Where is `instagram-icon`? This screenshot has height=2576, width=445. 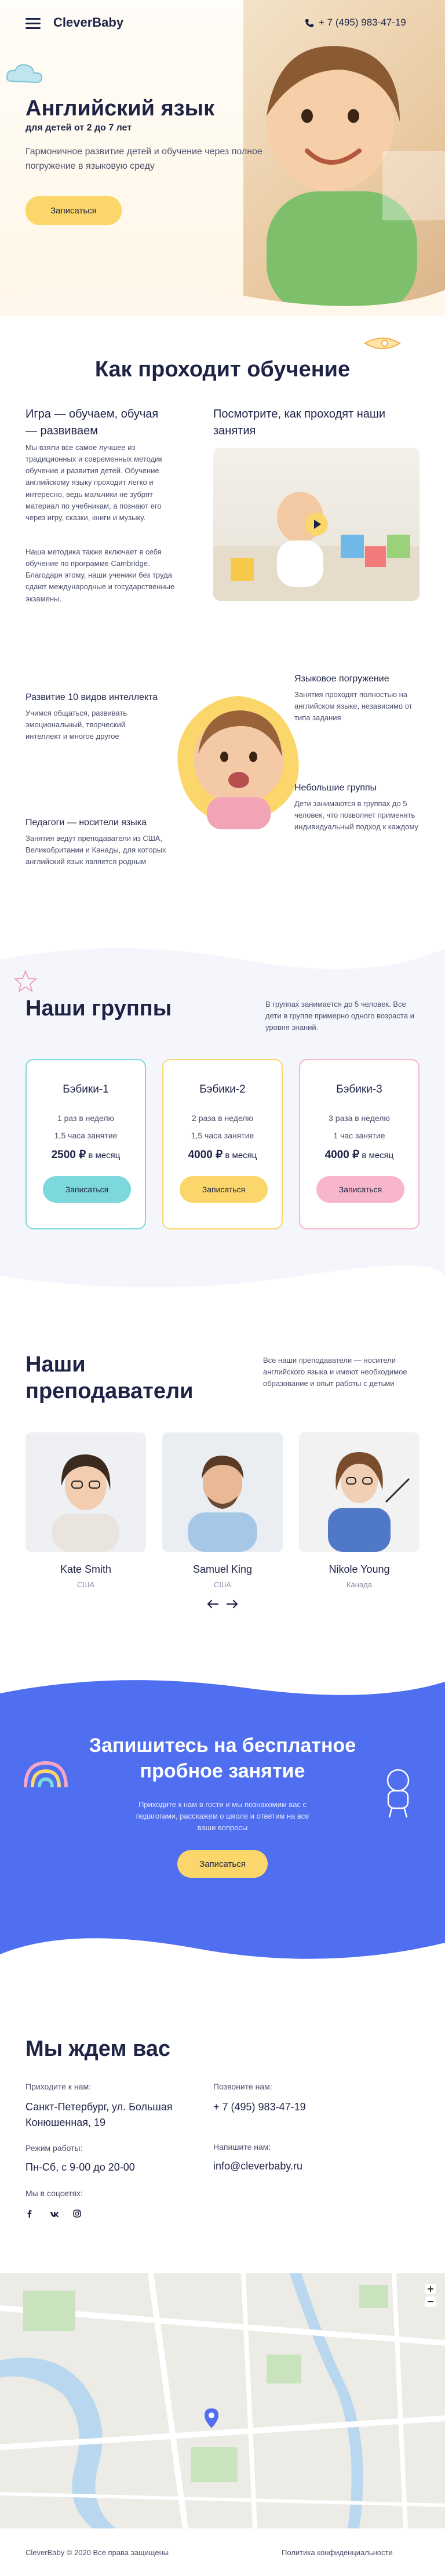
instagram-icon is located at coordinates (77, 2213).